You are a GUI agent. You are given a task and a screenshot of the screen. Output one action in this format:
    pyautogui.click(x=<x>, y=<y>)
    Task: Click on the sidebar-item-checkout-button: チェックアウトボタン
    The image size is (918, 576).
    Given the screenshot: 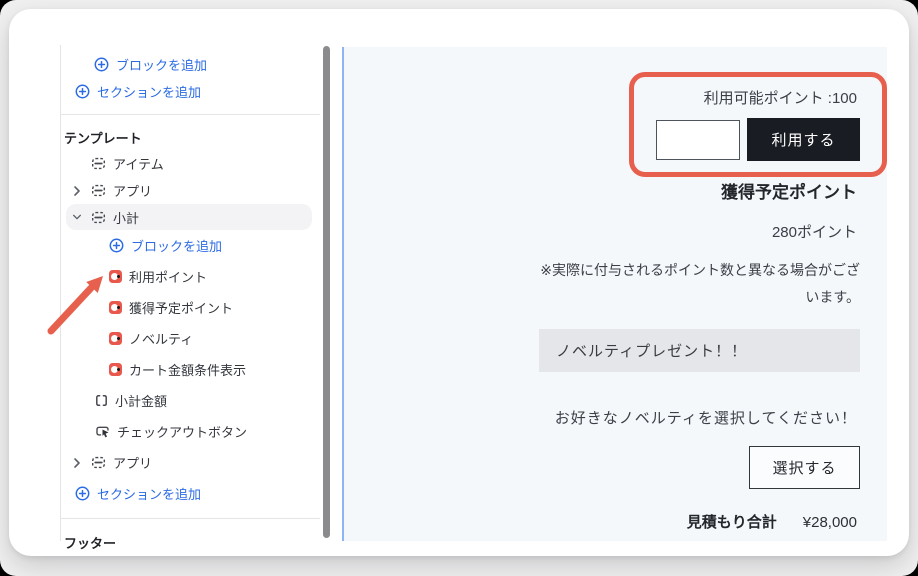 What is the action you would take?
    pyautogui.click(x=190, y=431)
    